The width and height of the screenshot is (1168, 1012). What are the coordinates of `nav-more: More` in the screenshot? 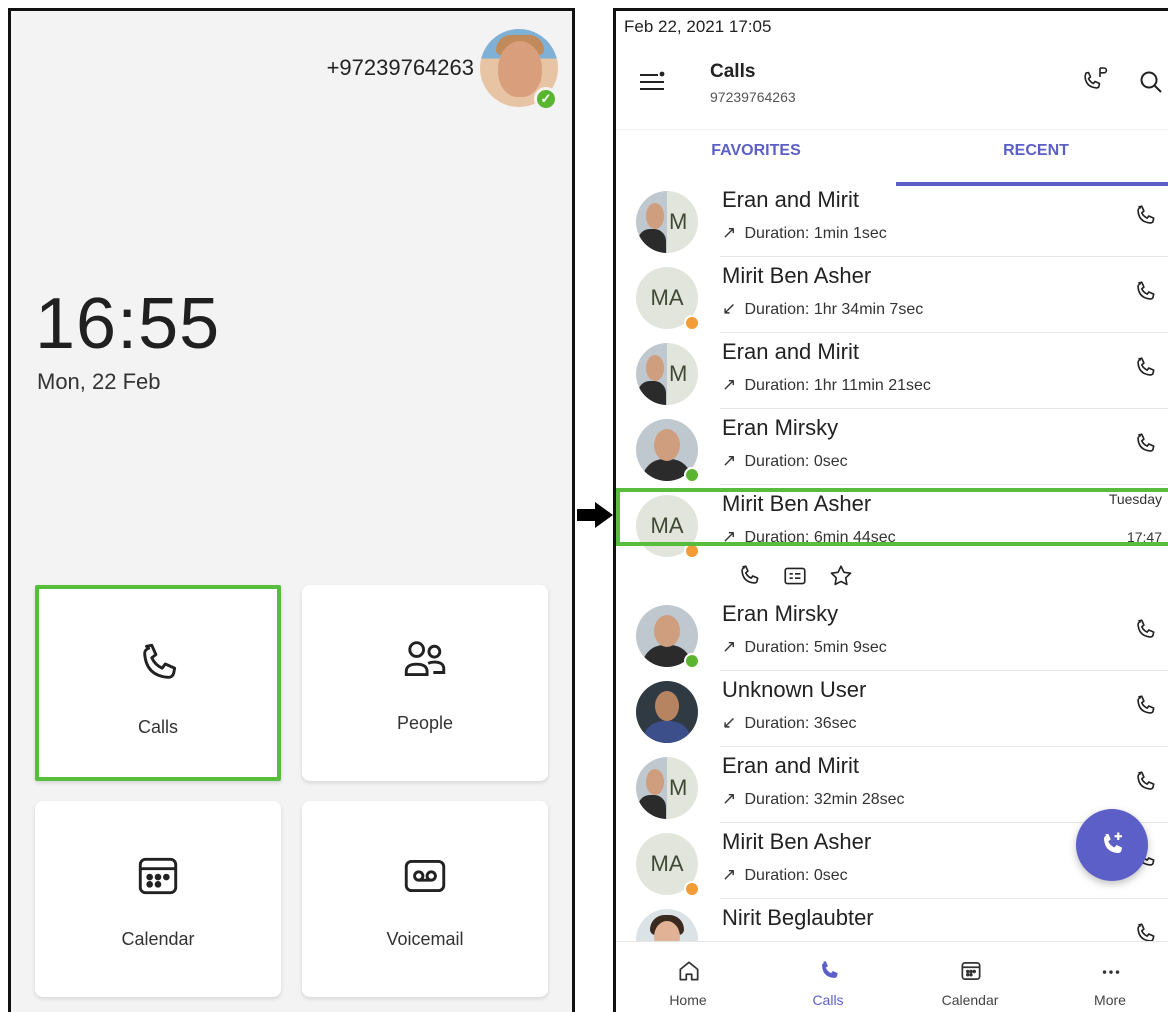 It's located at (1104, 977).